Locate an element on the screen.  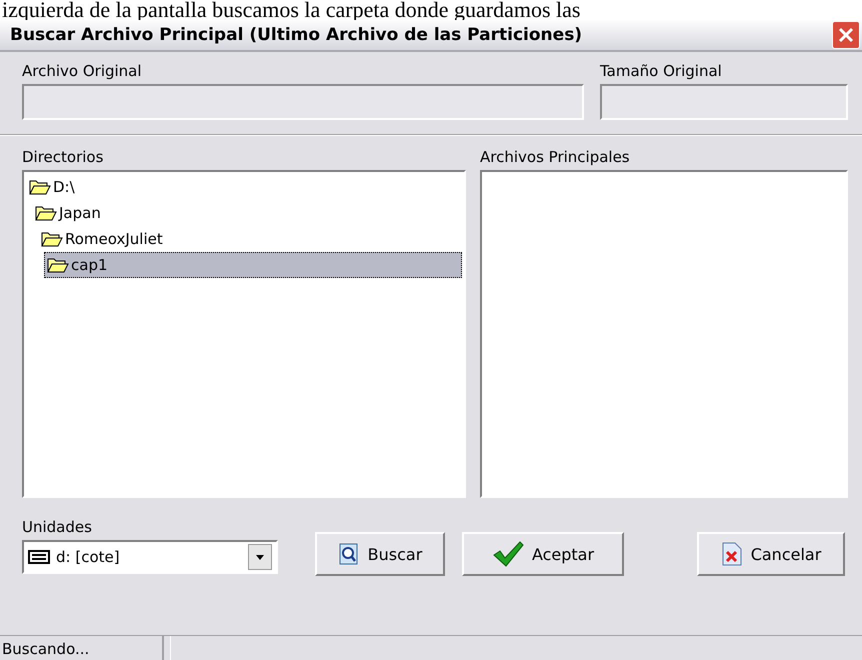
tree-item: D:\ is located at coordinates (244, 187).